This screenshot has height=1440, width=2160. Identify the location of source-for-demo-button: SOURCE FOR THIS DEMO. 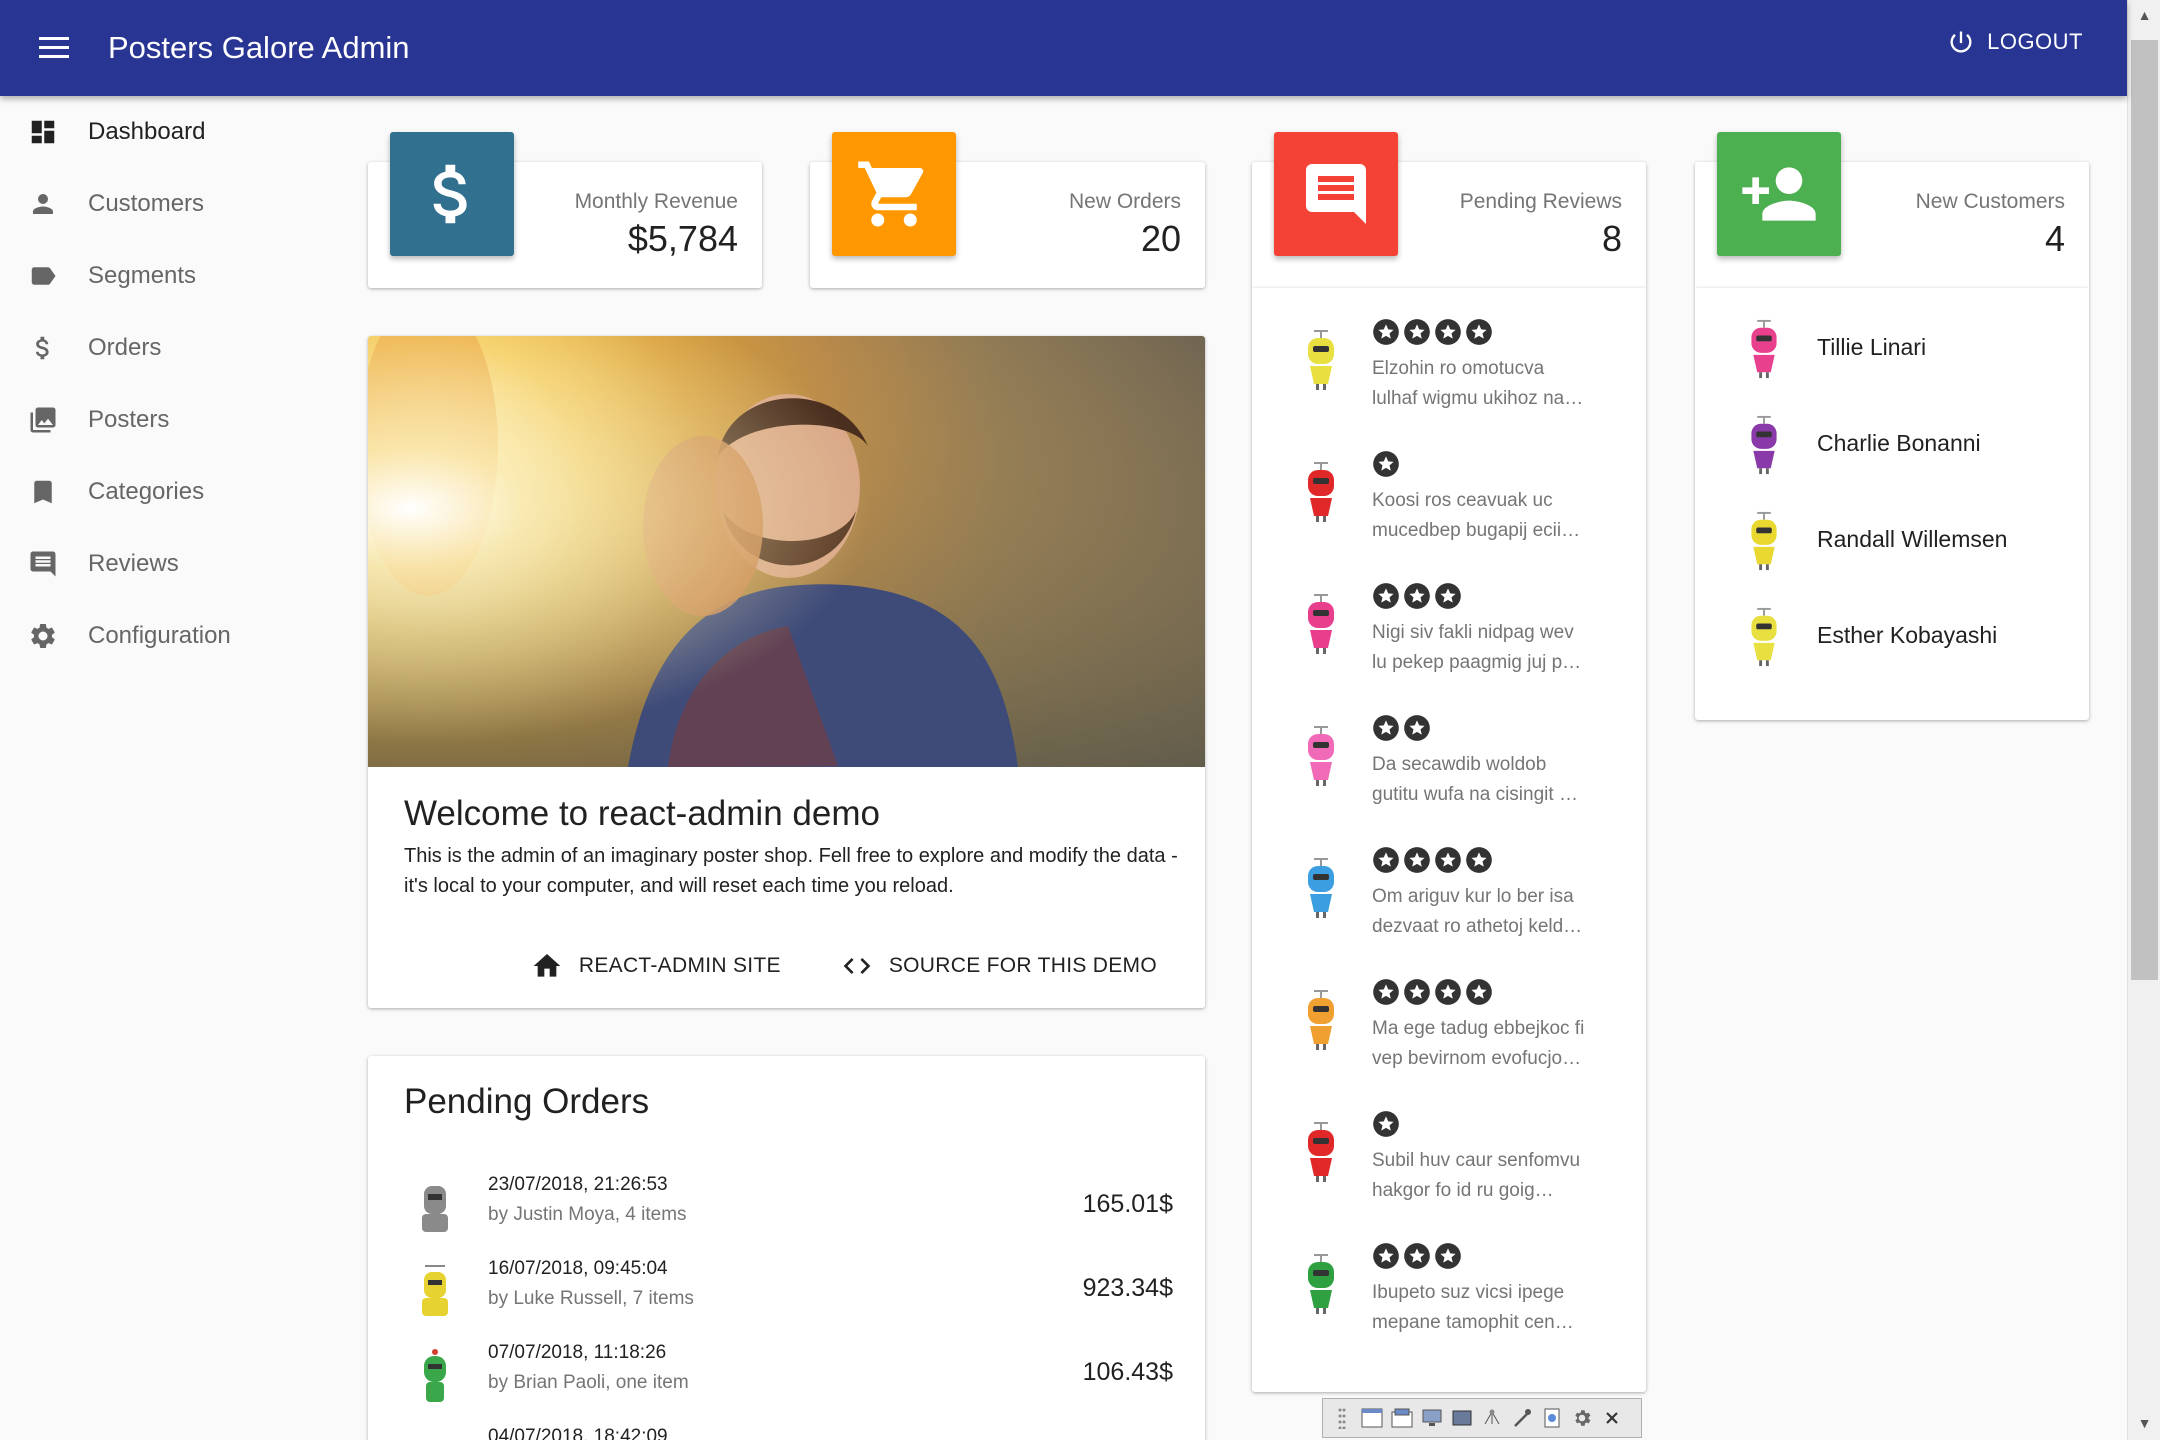
(999, 966).